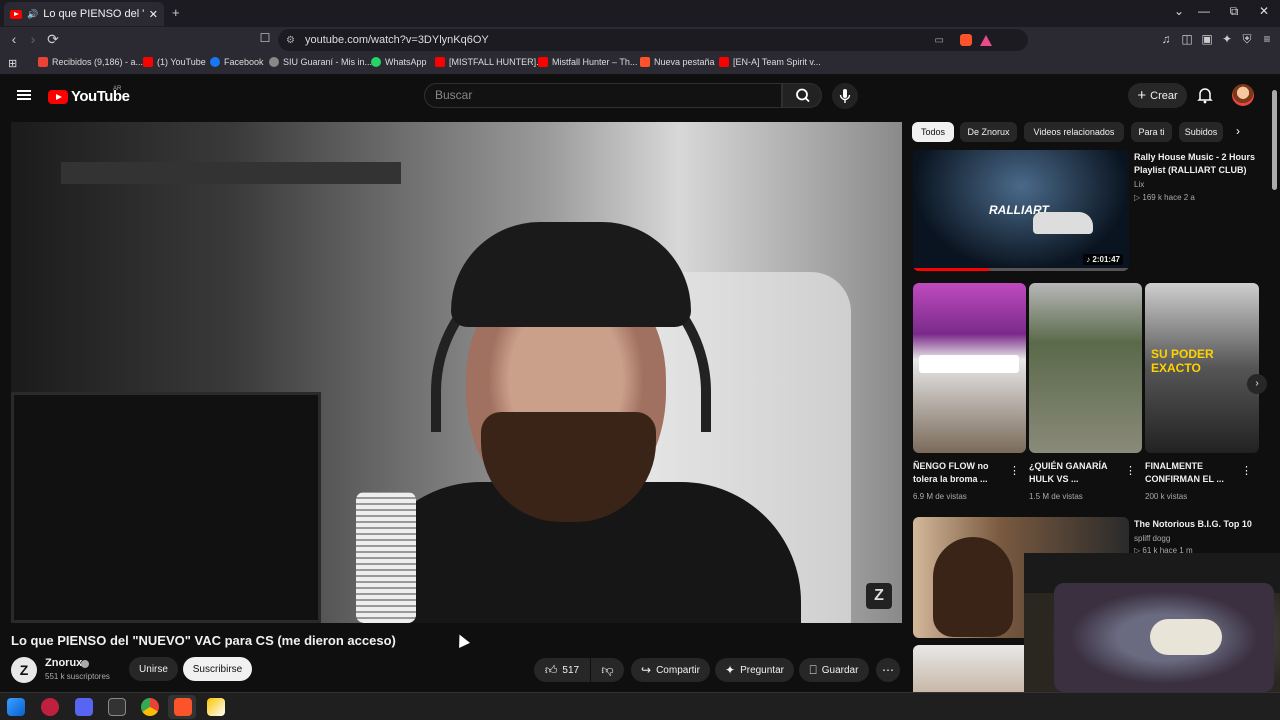 The width and height of the screenshot is (1280, 720). What do you see at coordinates (1139, 184) in the screenshot?
I see `related-video-channel: Lix` at bounding box center [1139, 184].